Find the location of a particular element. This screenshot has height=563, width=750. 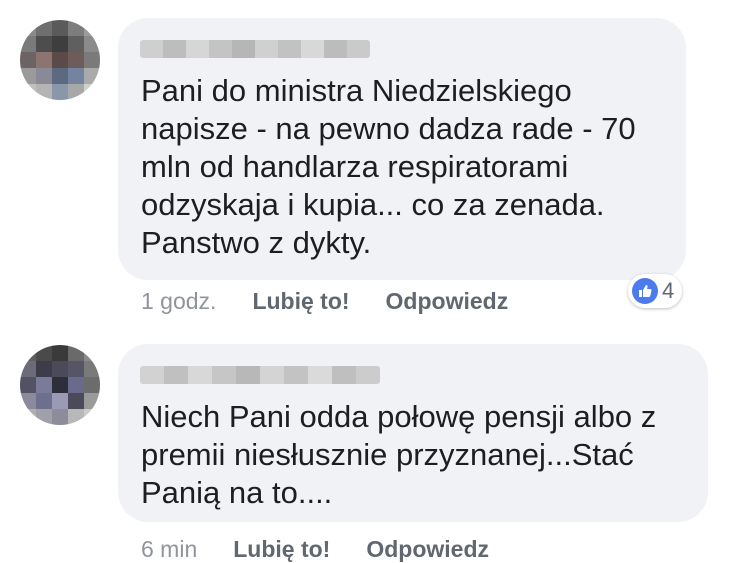

comment-timestamp: 6 min is located at coordinates (169, 549).